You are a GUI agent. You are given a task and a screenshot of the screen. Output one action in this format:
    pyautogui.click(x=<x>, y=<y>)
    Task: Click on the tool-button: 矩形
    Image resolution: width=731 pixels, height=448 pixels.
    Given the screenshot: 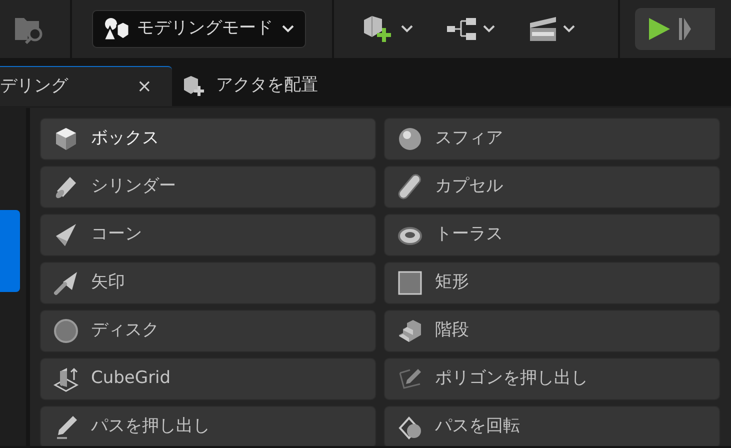 What is the action you would take?
    pyautogui.click(x=552, y=283)
    